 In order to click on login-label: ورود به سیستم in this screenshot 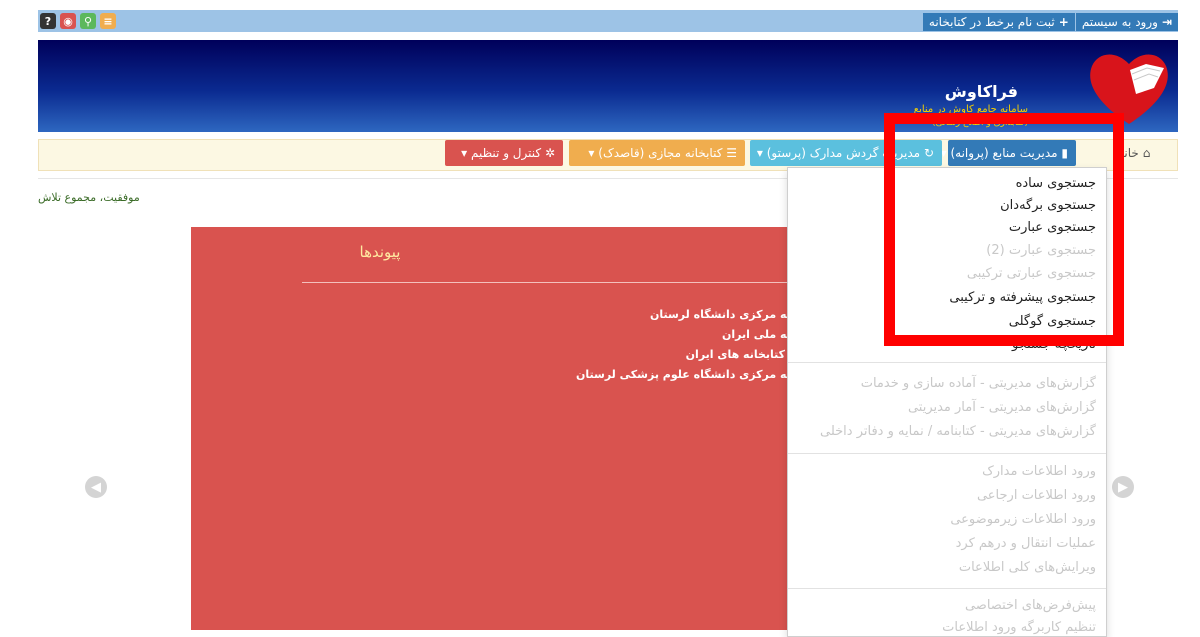, I will do `click(1119, 22)`.